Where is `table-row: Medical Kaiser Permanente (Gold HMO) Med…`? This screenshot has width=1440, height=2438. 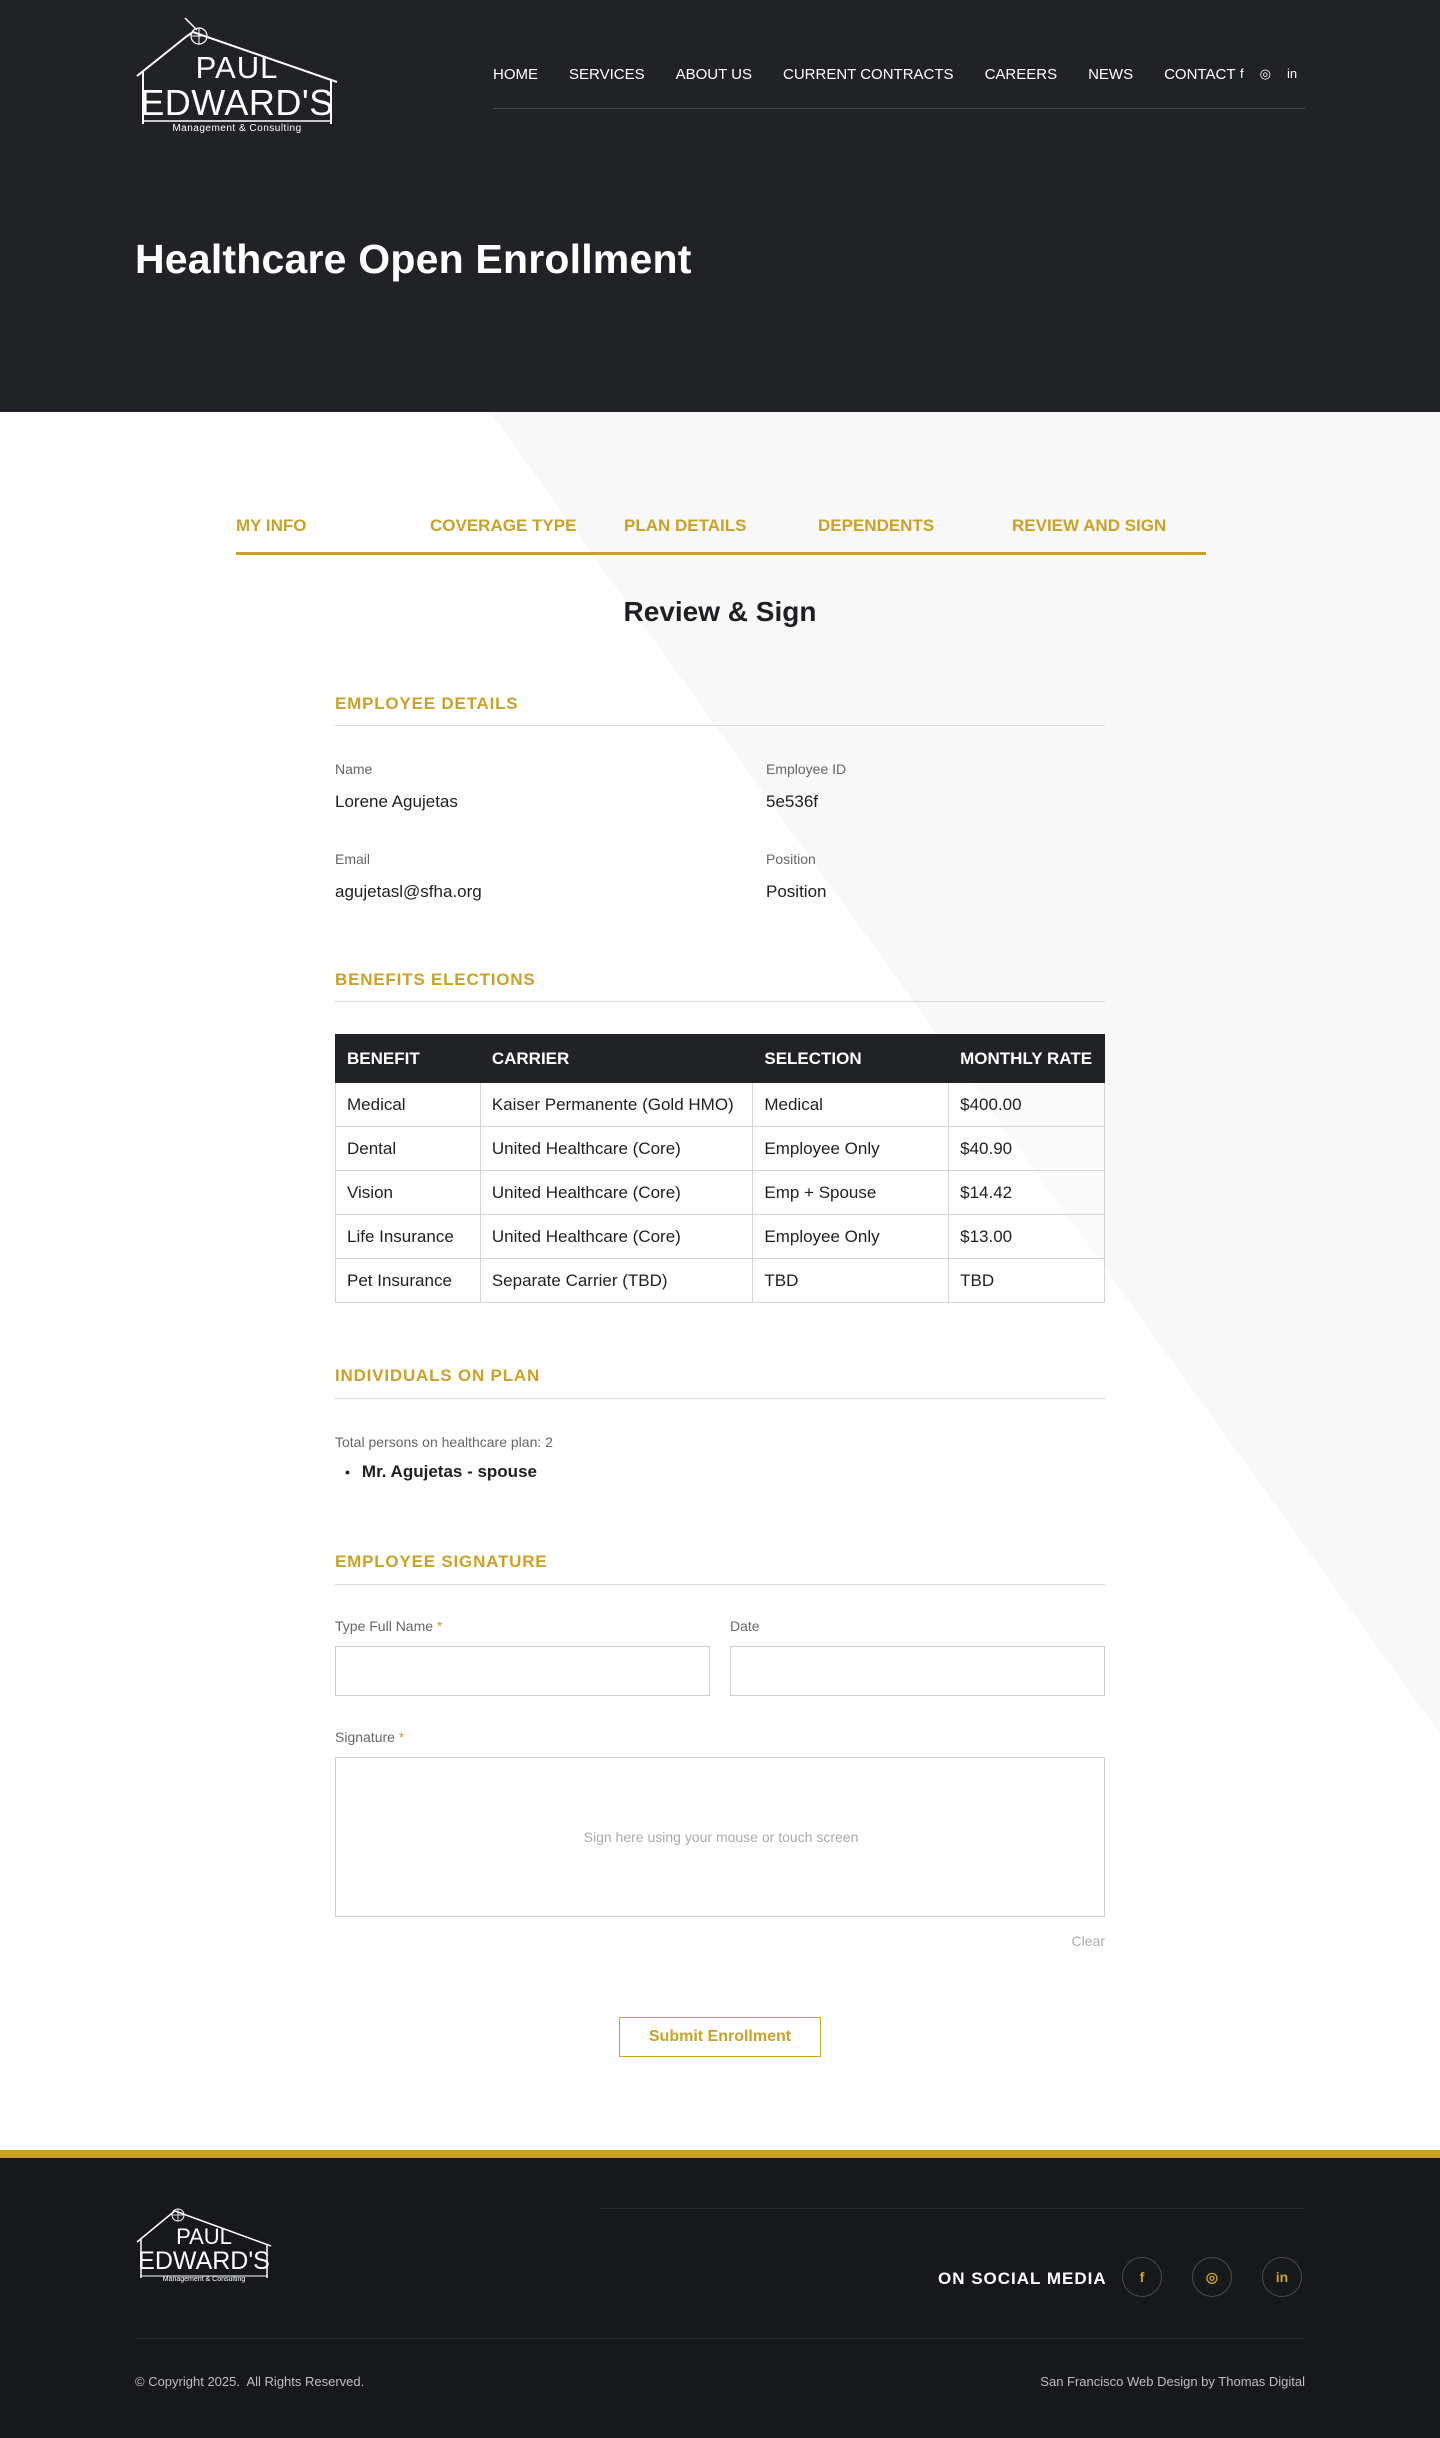 table-row: Medical Kaiser Permanente (Gold HMO) Med… is located at coordinates (720, 1104).